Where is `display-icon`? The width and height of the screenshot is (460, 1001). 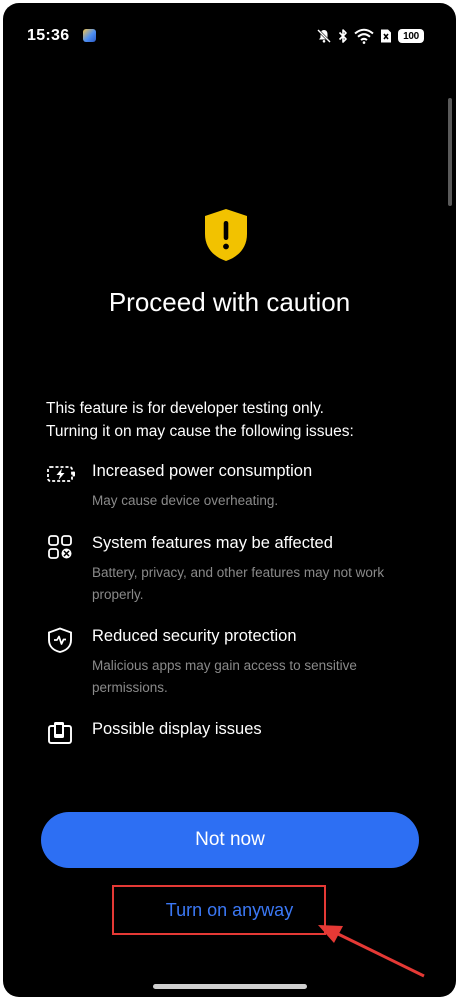
display-icon is located at coordinates (60, 733).